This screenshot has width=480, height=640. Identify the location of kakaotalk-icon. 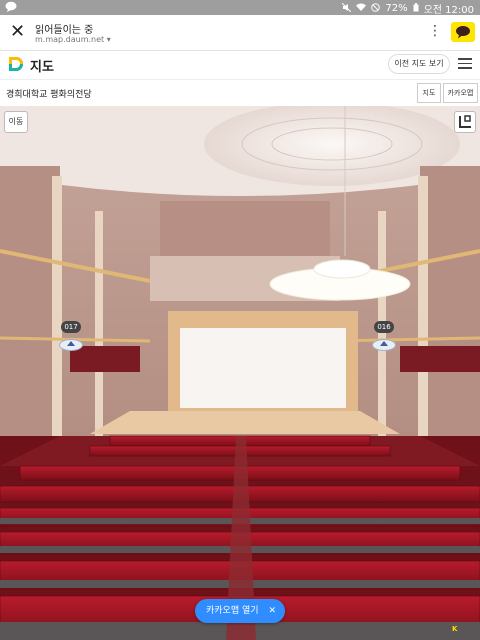
(463, 32).